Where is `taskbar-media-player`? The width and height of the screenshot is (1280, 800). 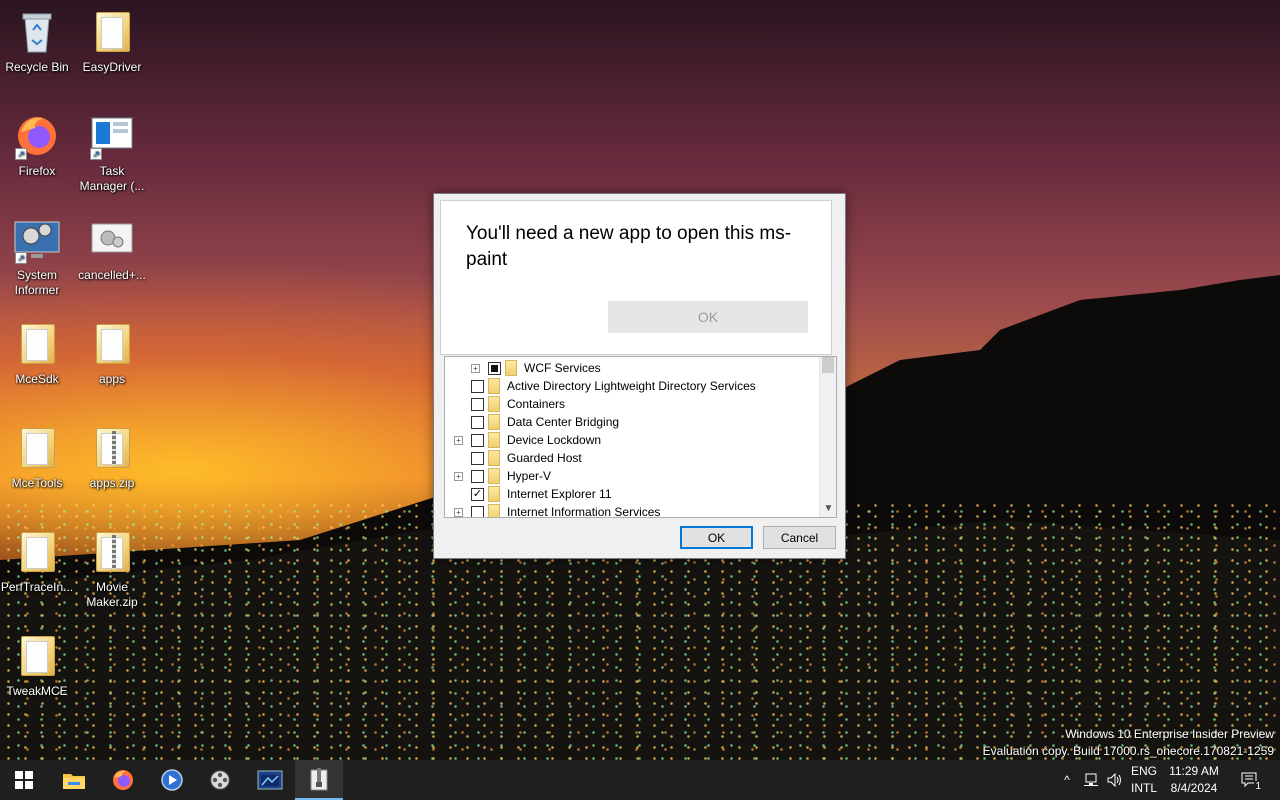
taskbar-media-player is located at coordinates (172, 780).